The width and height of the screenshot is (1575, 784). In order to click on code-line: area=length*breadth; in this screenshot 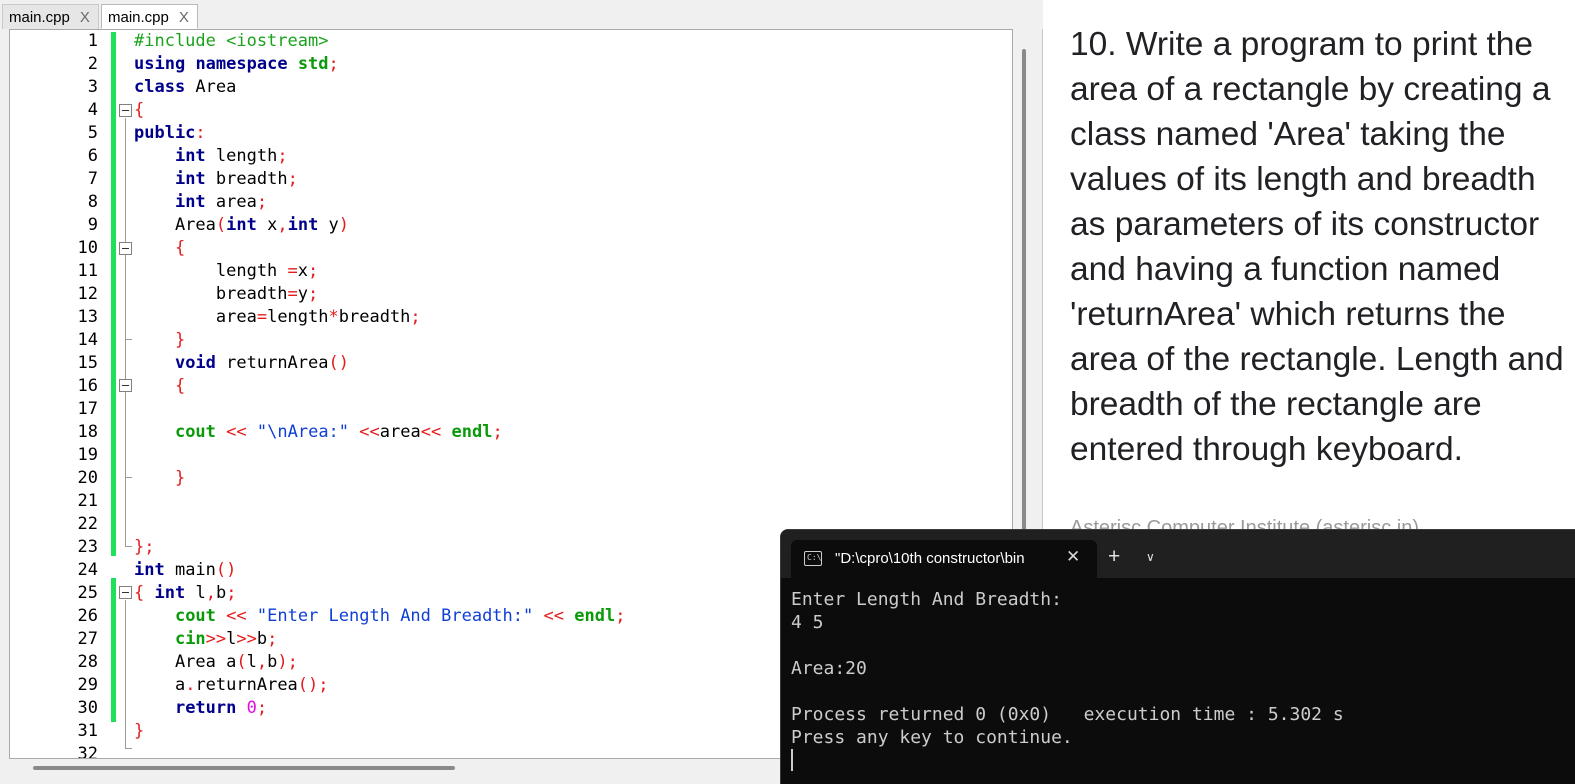, I will do `click(277, 317)`.